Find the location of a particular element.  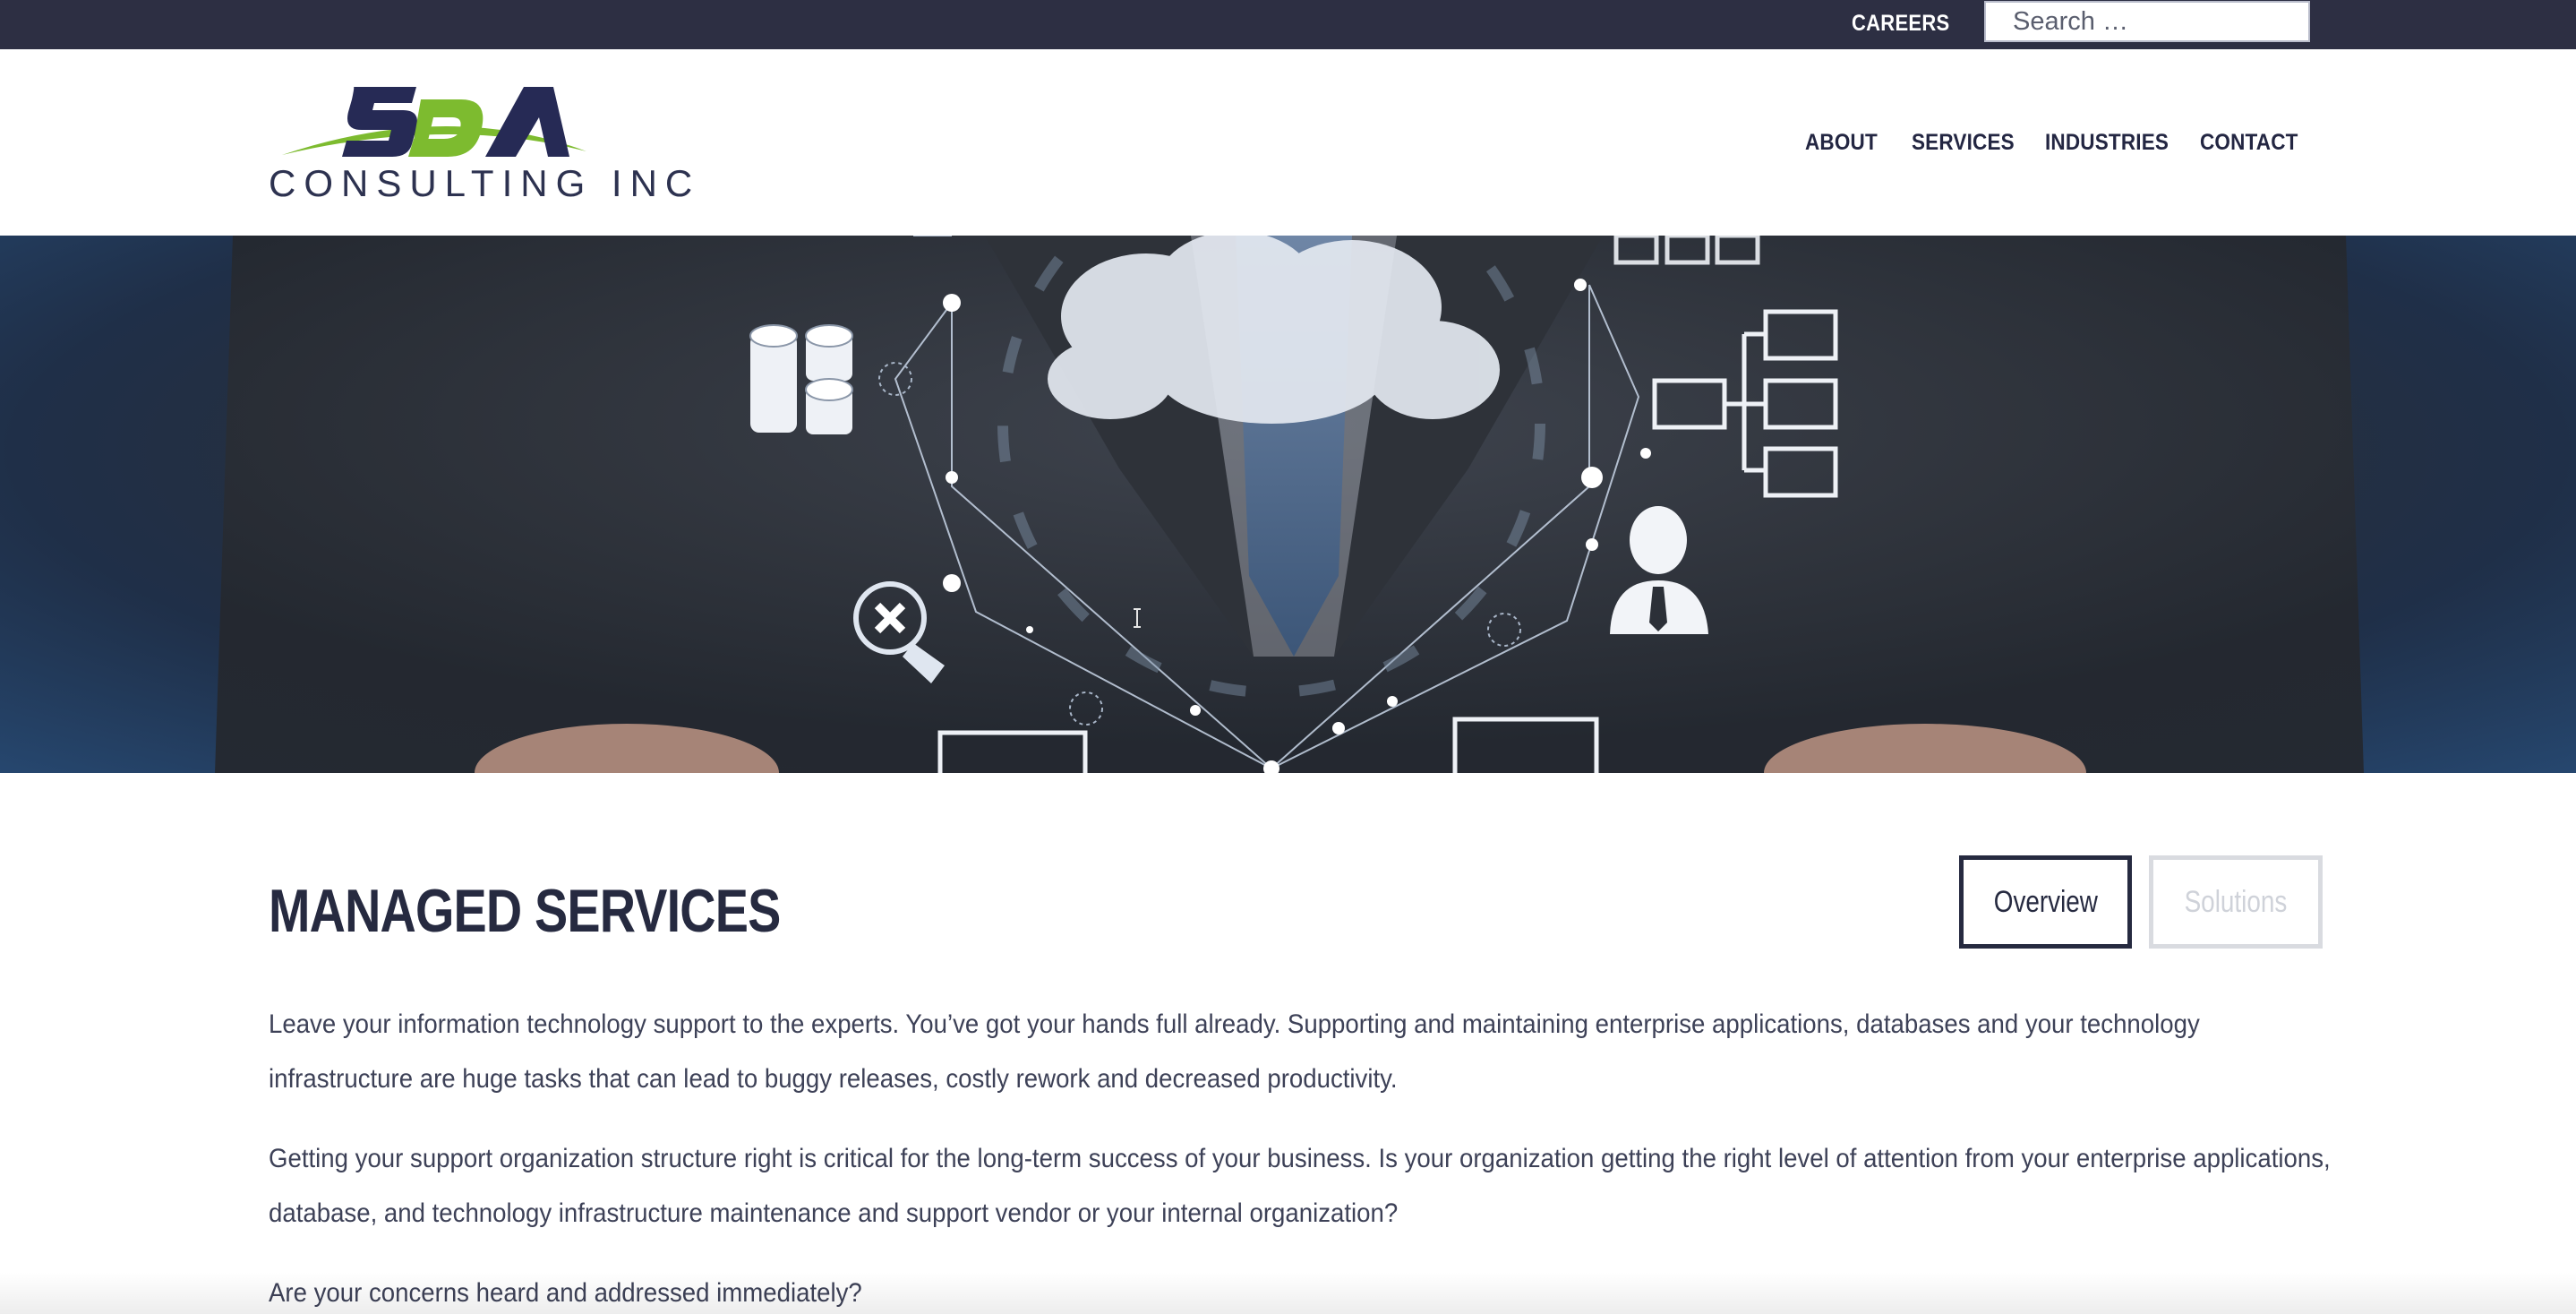

tab-overview: Overview is located at coordinates (2045, 902).